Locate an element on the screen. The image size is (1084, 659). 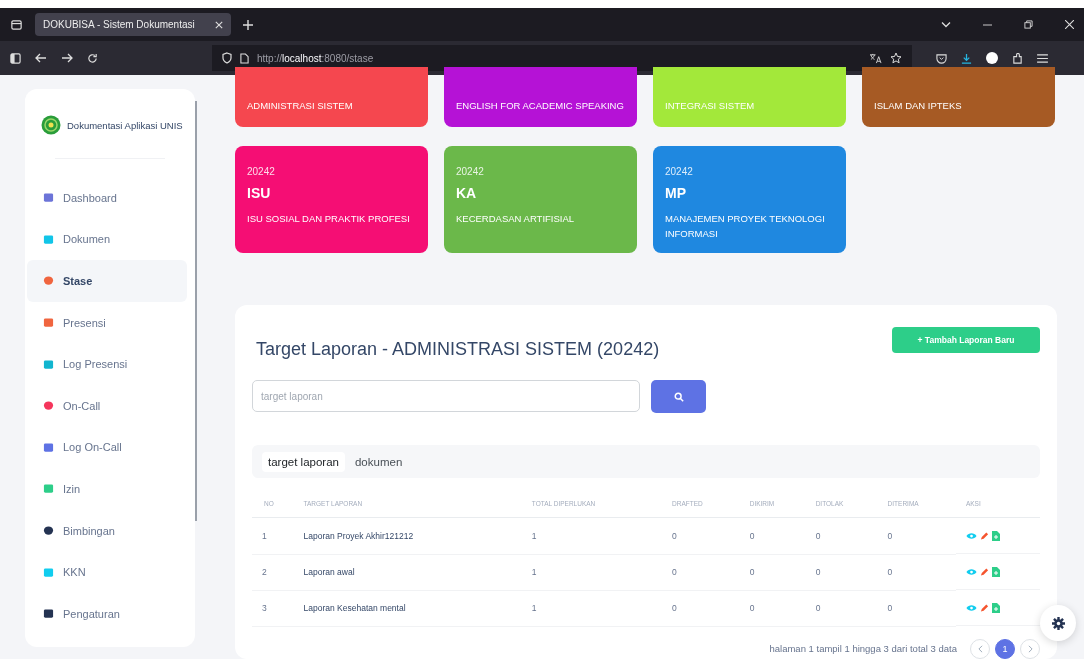
browser-tab: DOKUBISA - Sistem Dokumentasi is located at coordinates (133, 24).